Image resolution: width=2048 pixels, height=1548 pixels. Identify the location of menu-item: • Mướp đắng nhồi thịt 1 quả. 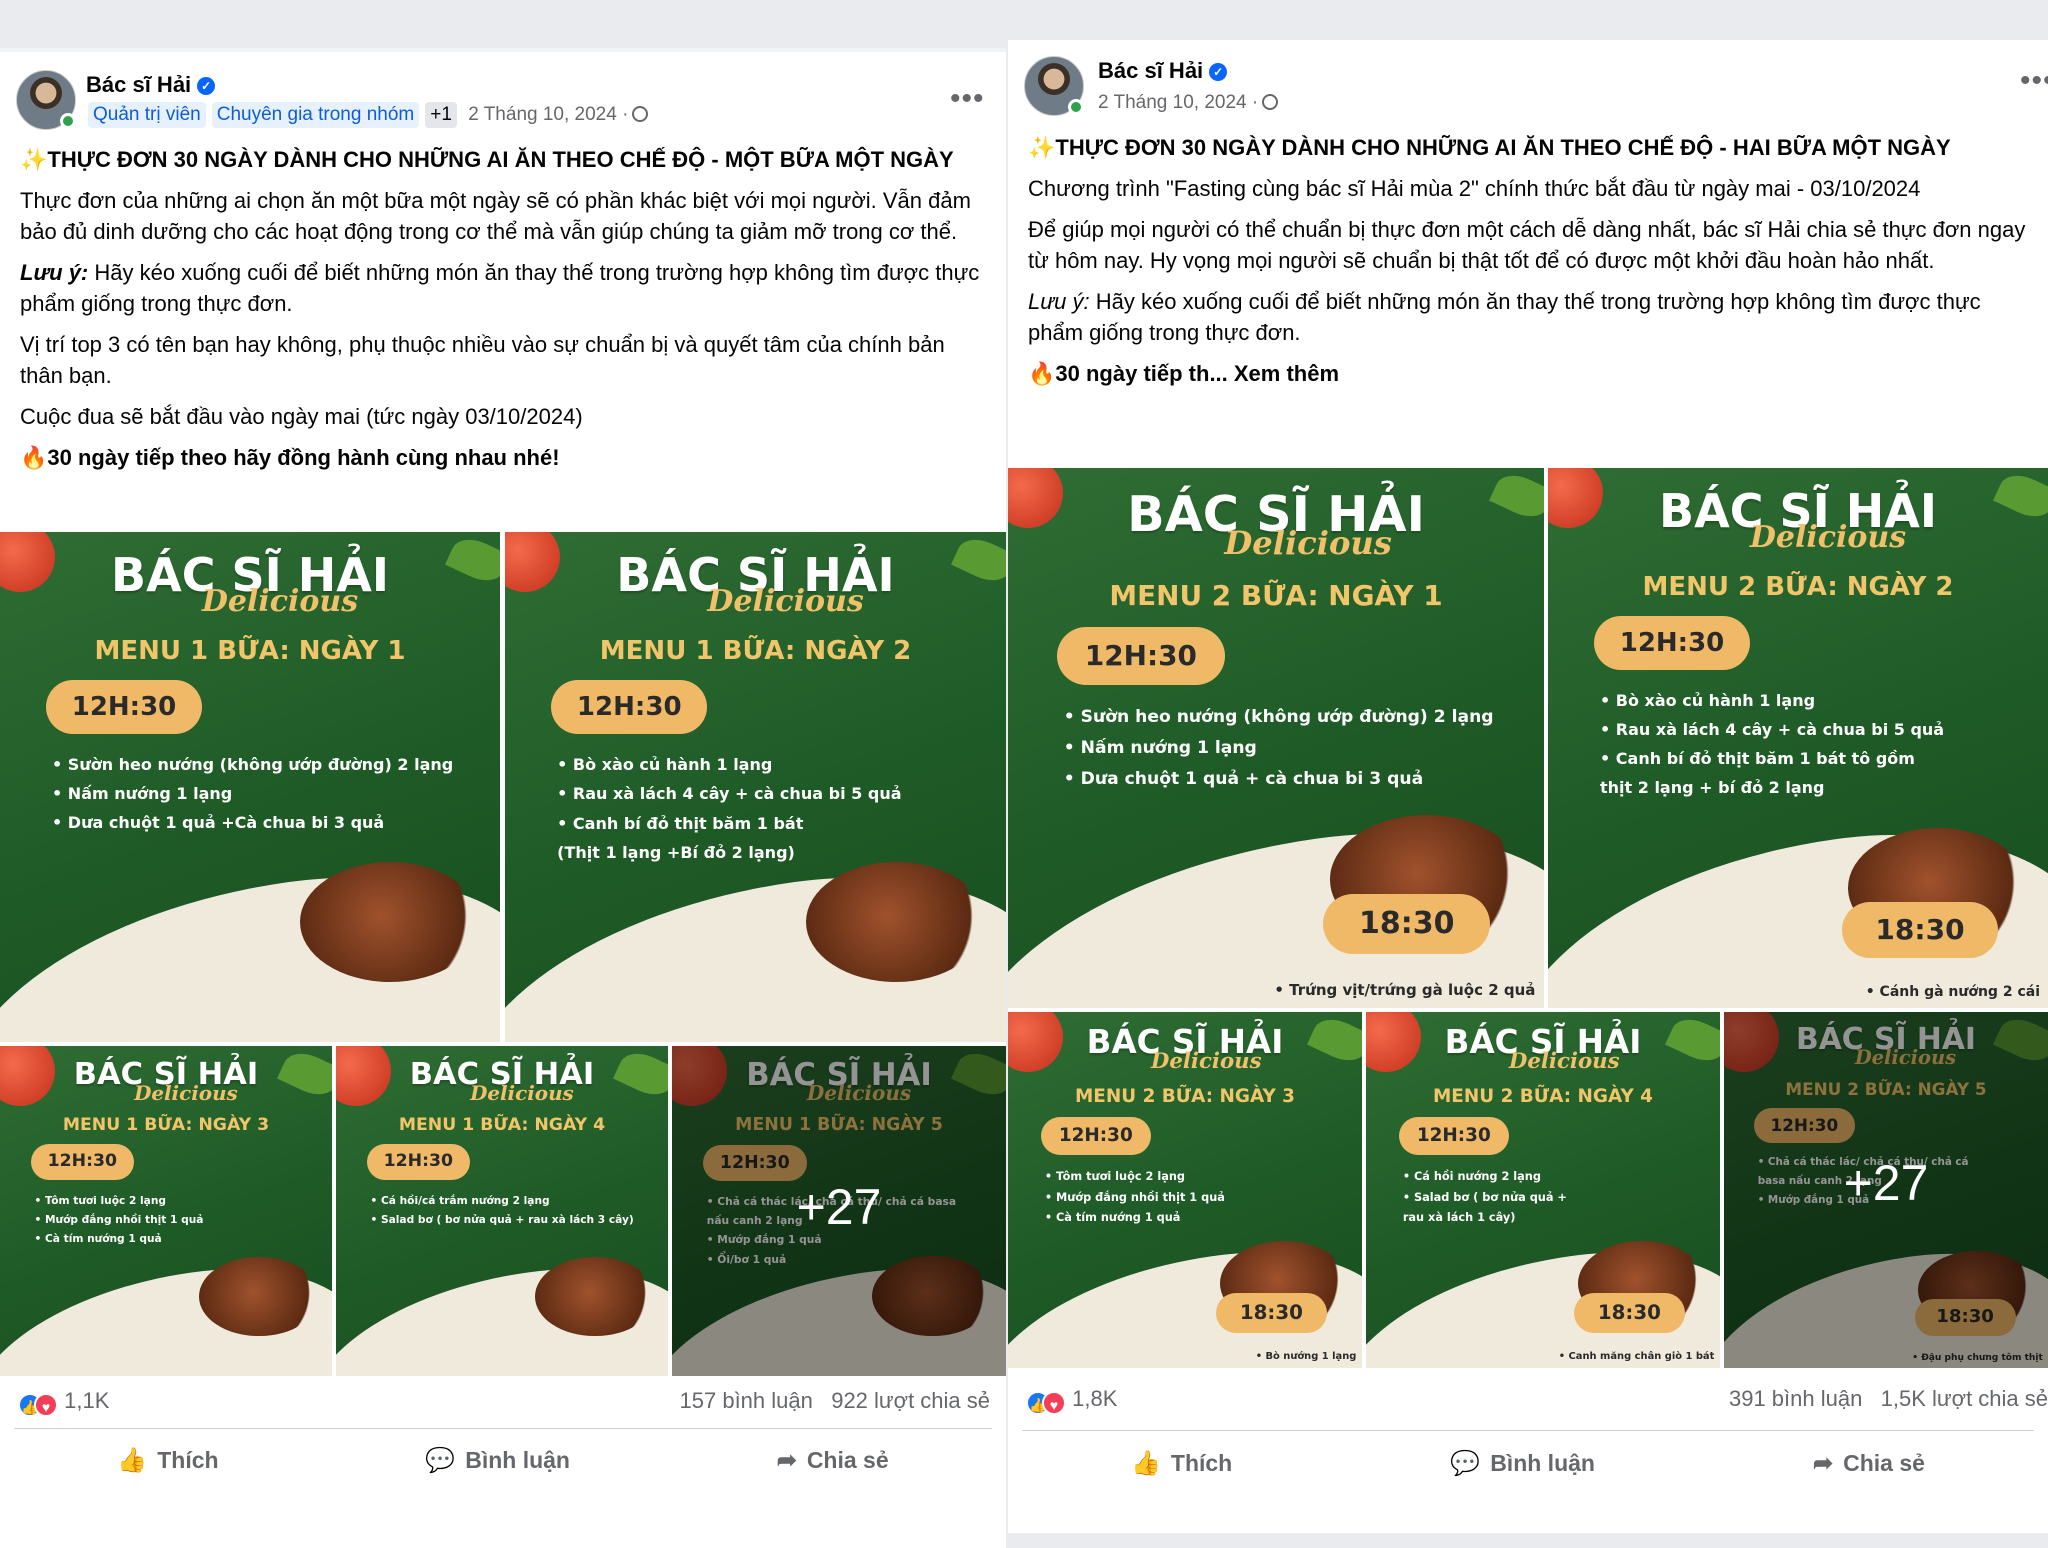
(1134, 1196).